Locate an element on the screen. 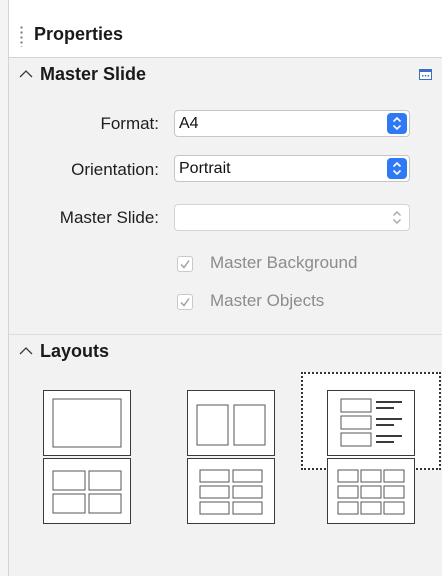 The height and width of the screenshot is (576, 442). master-objects-label: Master Objects is located at coordinates (267, 300).